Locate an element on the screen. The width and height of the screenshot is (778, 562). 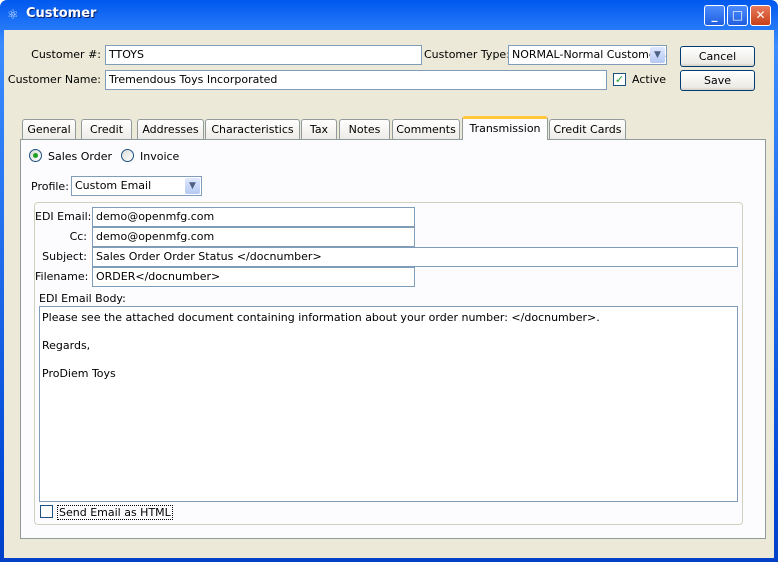
body-line: Regards, is located at coordinates (66, 345).